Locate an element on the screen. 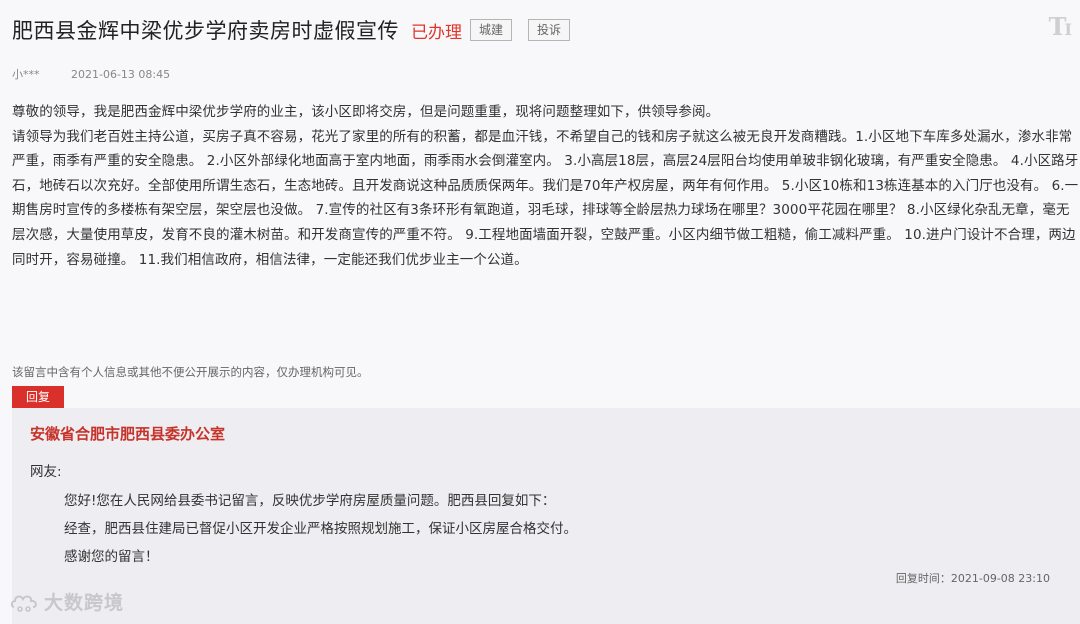 The width and height of the screenshot is (1080, 624). privacy-notice: 该留言中含有个人信息或其他不便公开展示的内容，仅办理机构可见。 is located at coordinates (190, 372).